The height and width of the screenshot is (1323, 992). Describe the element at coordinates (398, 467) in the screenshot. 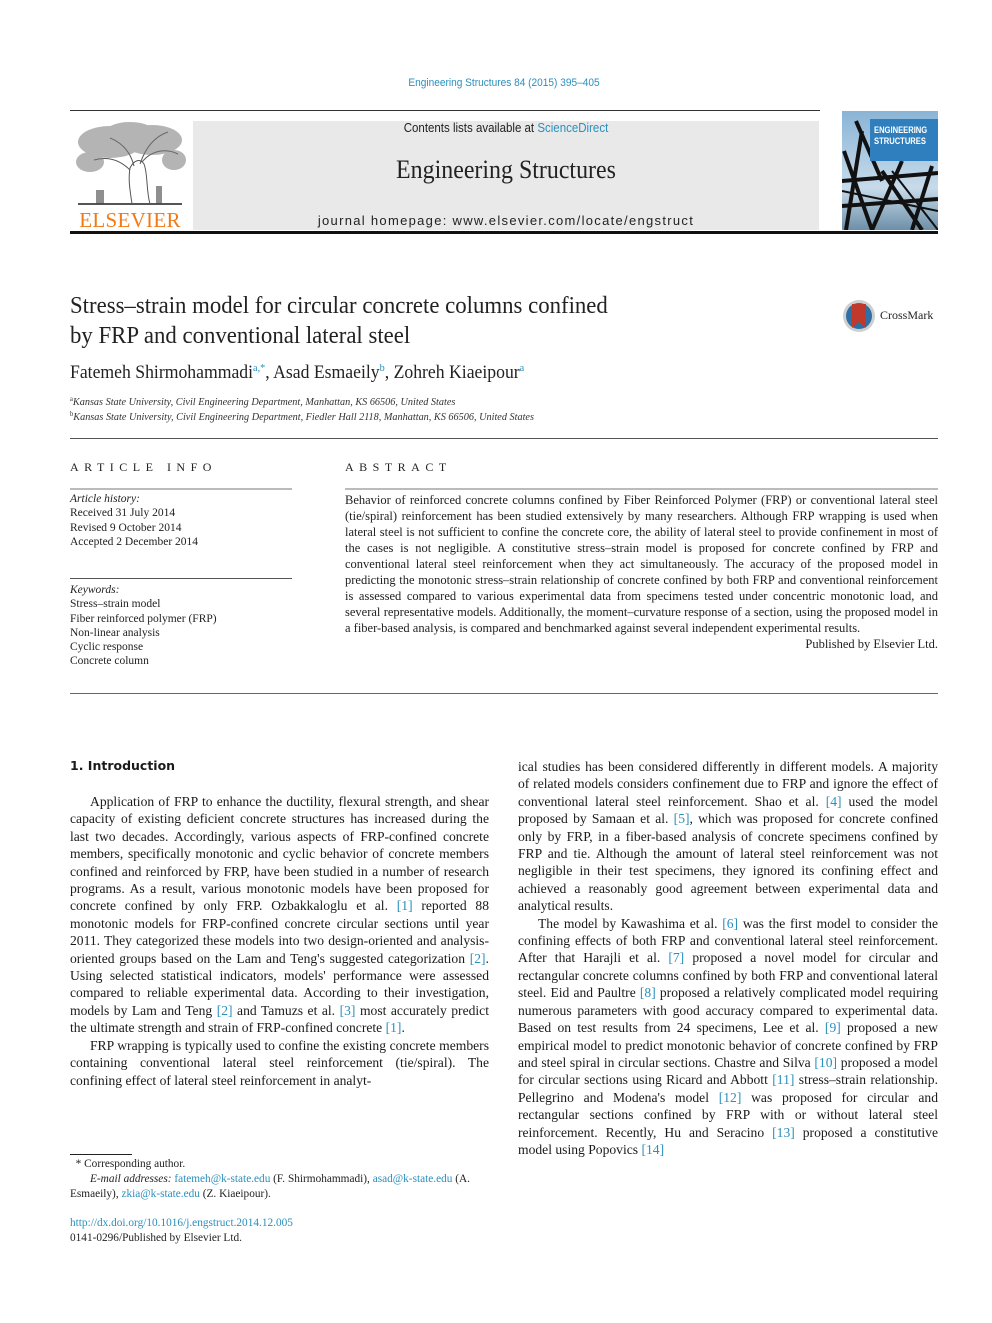

I see `abstract-heading: ABSTRACT` at that location.